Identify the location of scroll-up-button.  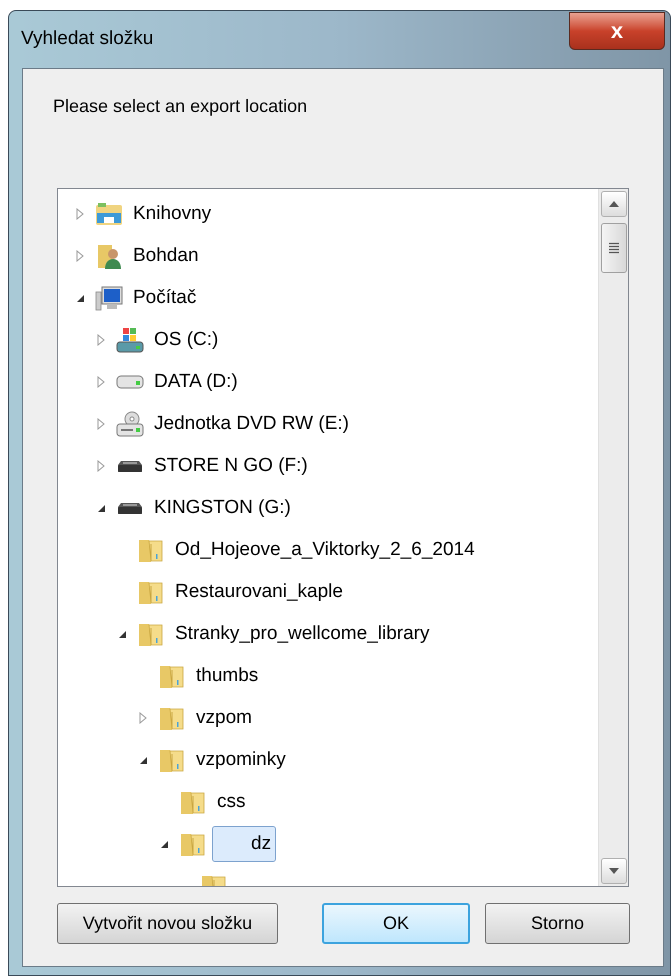
(613, 204).